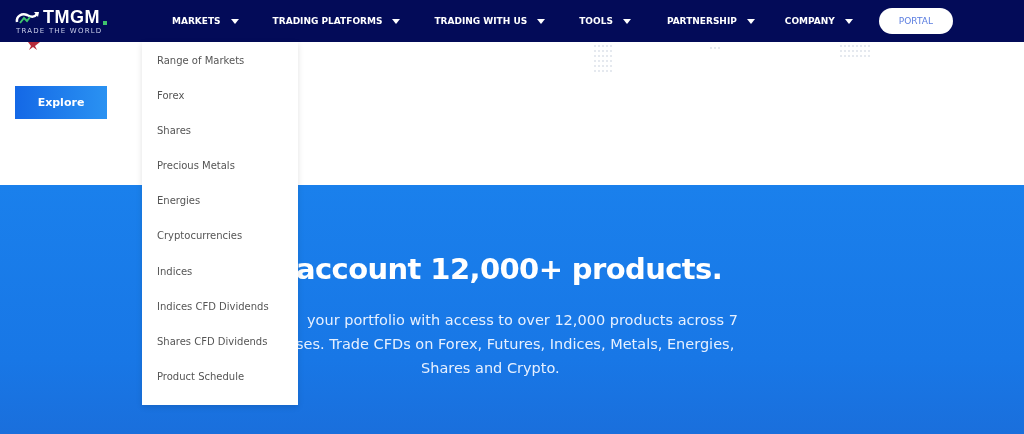  What do you see at coordinates (336, 21) in the screenshot?
I see `nav-menu-item: TRADING PLATFORMS` at bounding box center [336, 21].